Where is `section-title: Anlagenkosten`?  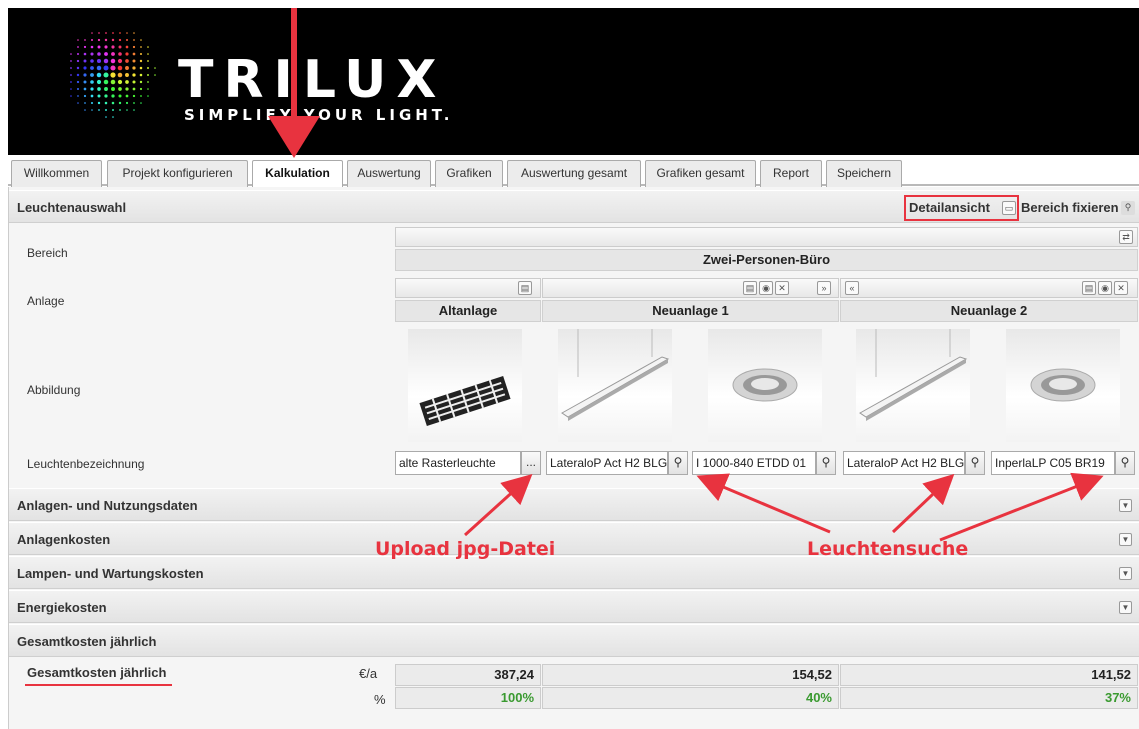 section-title: Anlagenkosten is located at coordinates (64, 539).